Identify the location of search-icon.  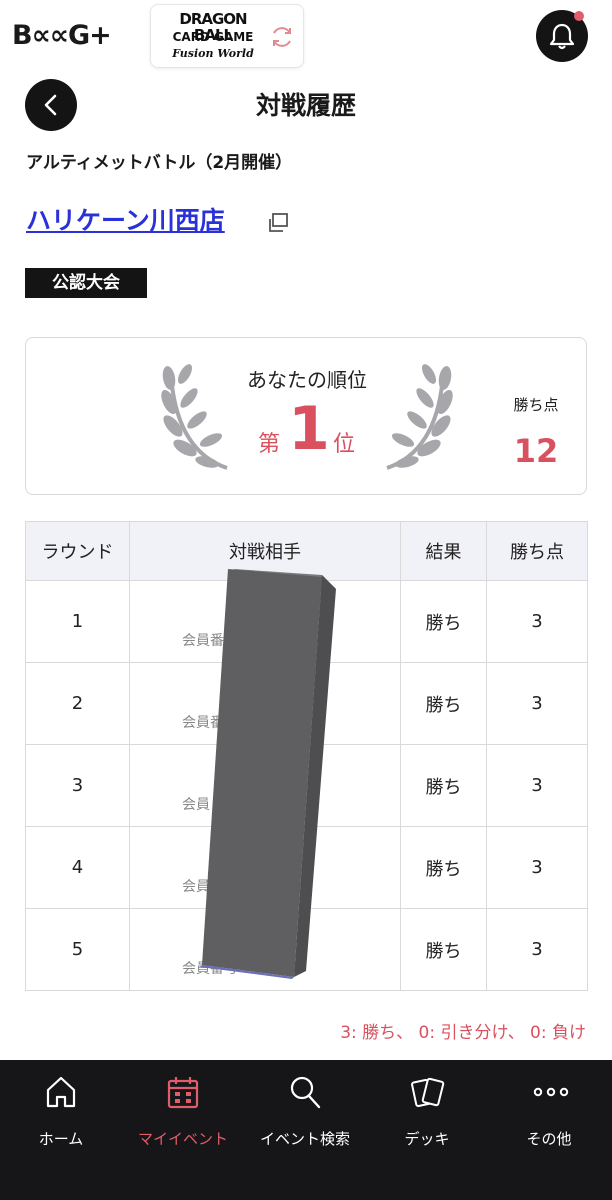
(305, 1092).